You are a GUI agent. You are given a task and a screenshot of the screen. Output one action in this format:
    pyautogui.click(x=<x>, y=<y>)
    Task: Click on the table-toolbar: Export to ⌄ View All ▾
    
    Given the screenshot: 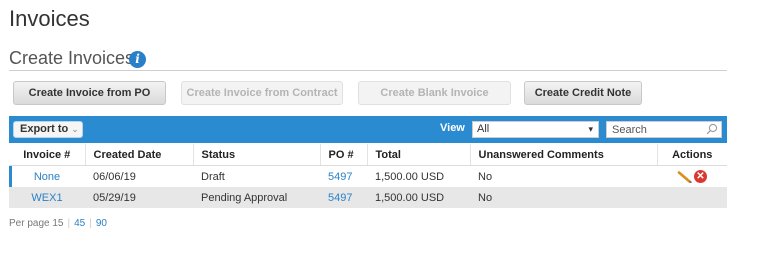 What is the action you would take?
    pyautogui.click(x=368, y=129)
    